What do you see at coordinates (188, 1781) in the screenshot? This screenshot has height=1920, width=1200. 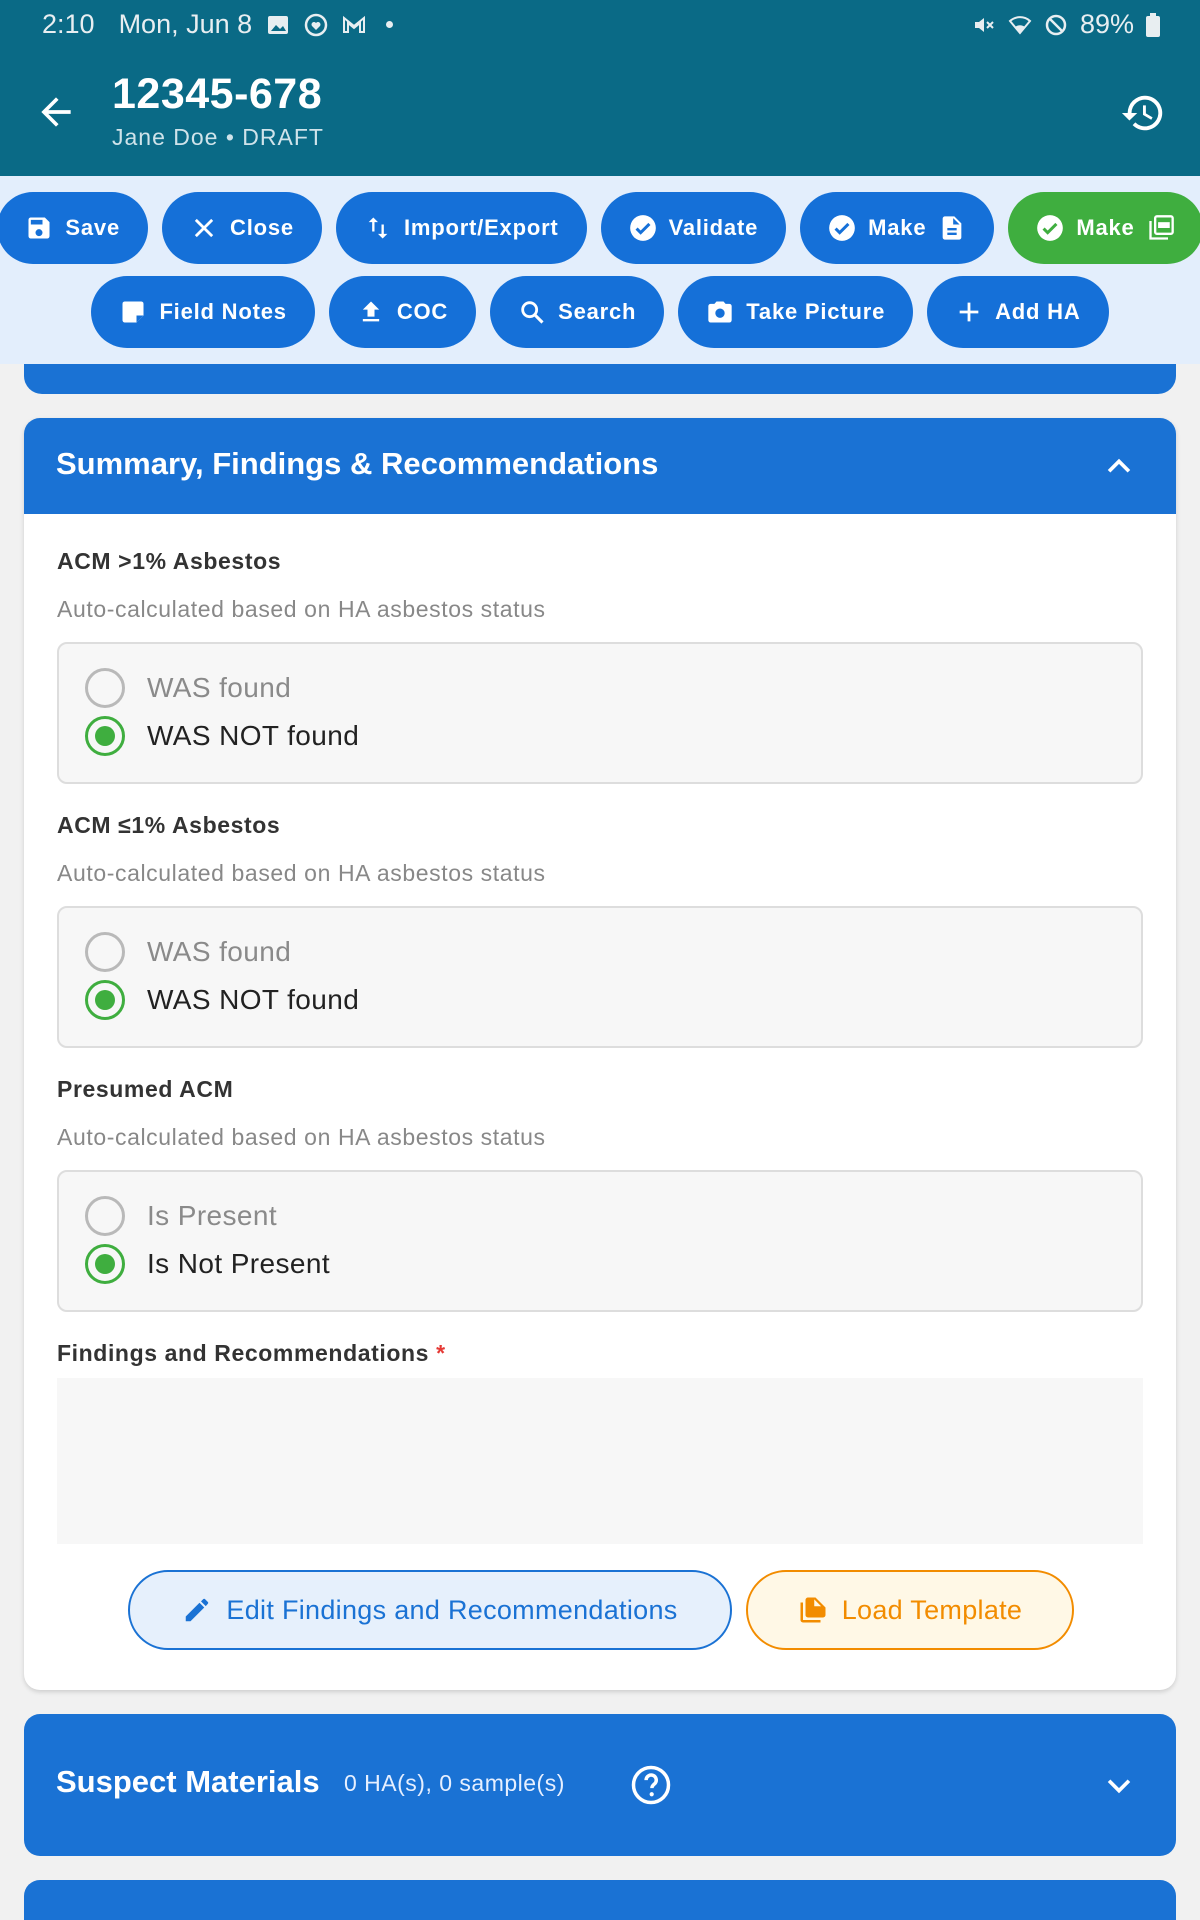 I see `suspect-materials-title: Suspect Materials` at bounding box center [188, 1781].